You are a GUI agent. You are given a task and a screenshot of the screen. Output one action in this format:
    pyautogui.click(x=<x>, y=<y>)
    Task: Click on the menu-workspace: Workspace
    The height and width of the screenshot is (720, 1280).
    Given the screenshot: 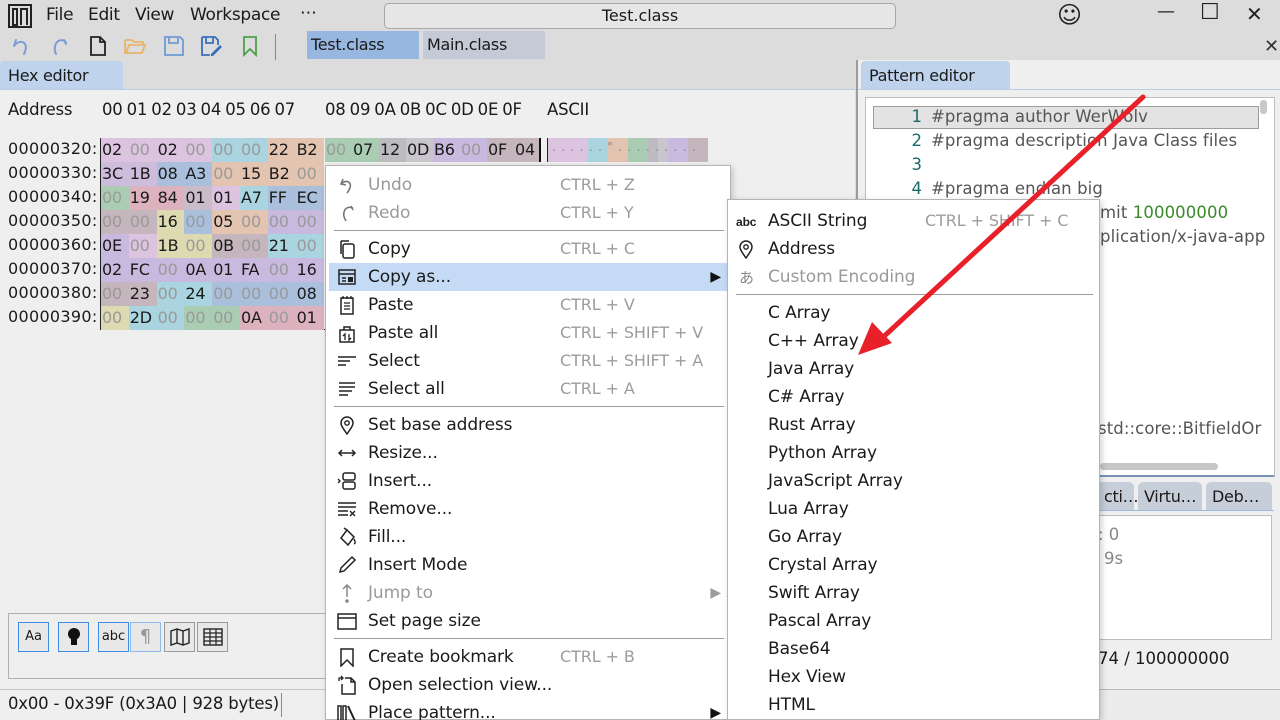 What is the action you would take?
    pyautogui.click(x=235, y=15)
    